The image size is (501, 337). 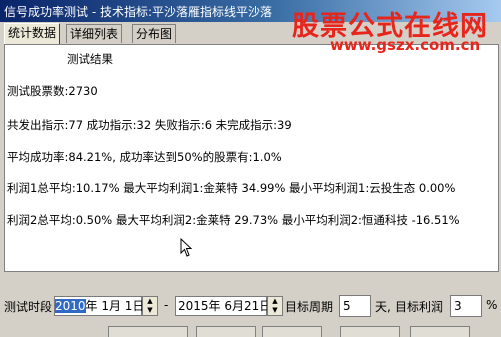 I want to click on signal-count-line: 共发出指示:77 成功指示:32 失败指示:6 未完成指示:39, so click(x=149, y=125).